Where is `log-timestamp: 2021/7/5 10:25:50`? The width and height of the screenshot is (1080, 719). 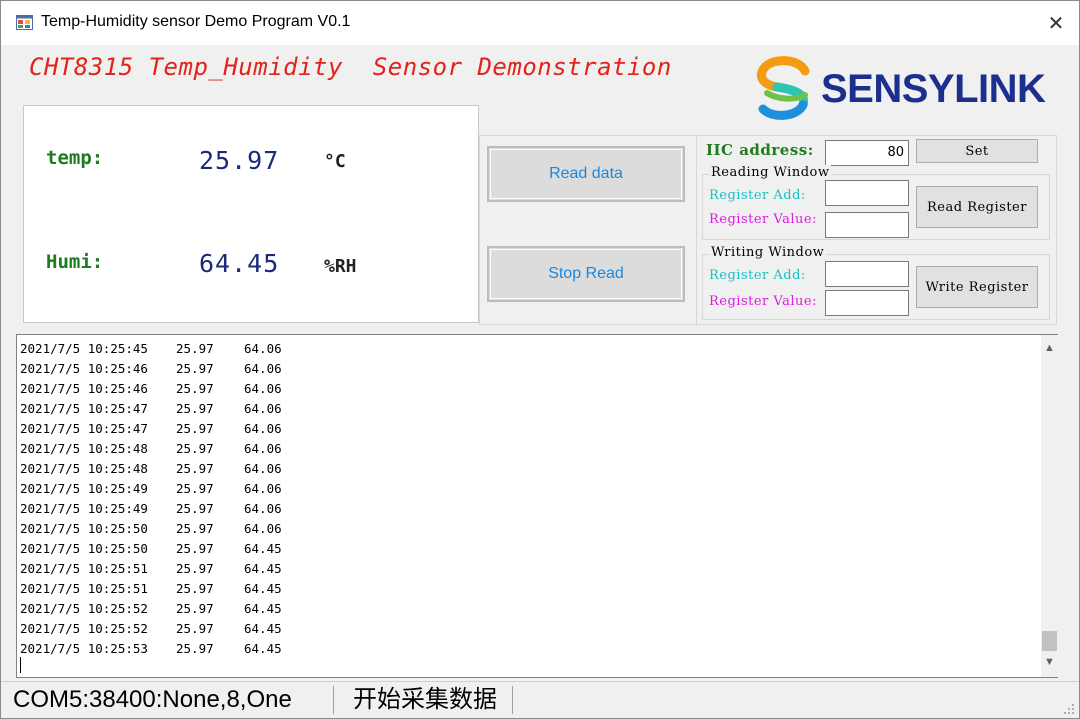 log-timestamp: 2021/7/5 10:25:50 is located at coordinates (84, 528).